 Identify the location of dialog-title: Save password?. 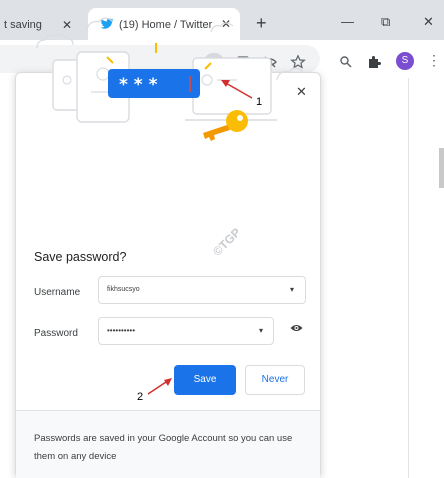
(80, 257).